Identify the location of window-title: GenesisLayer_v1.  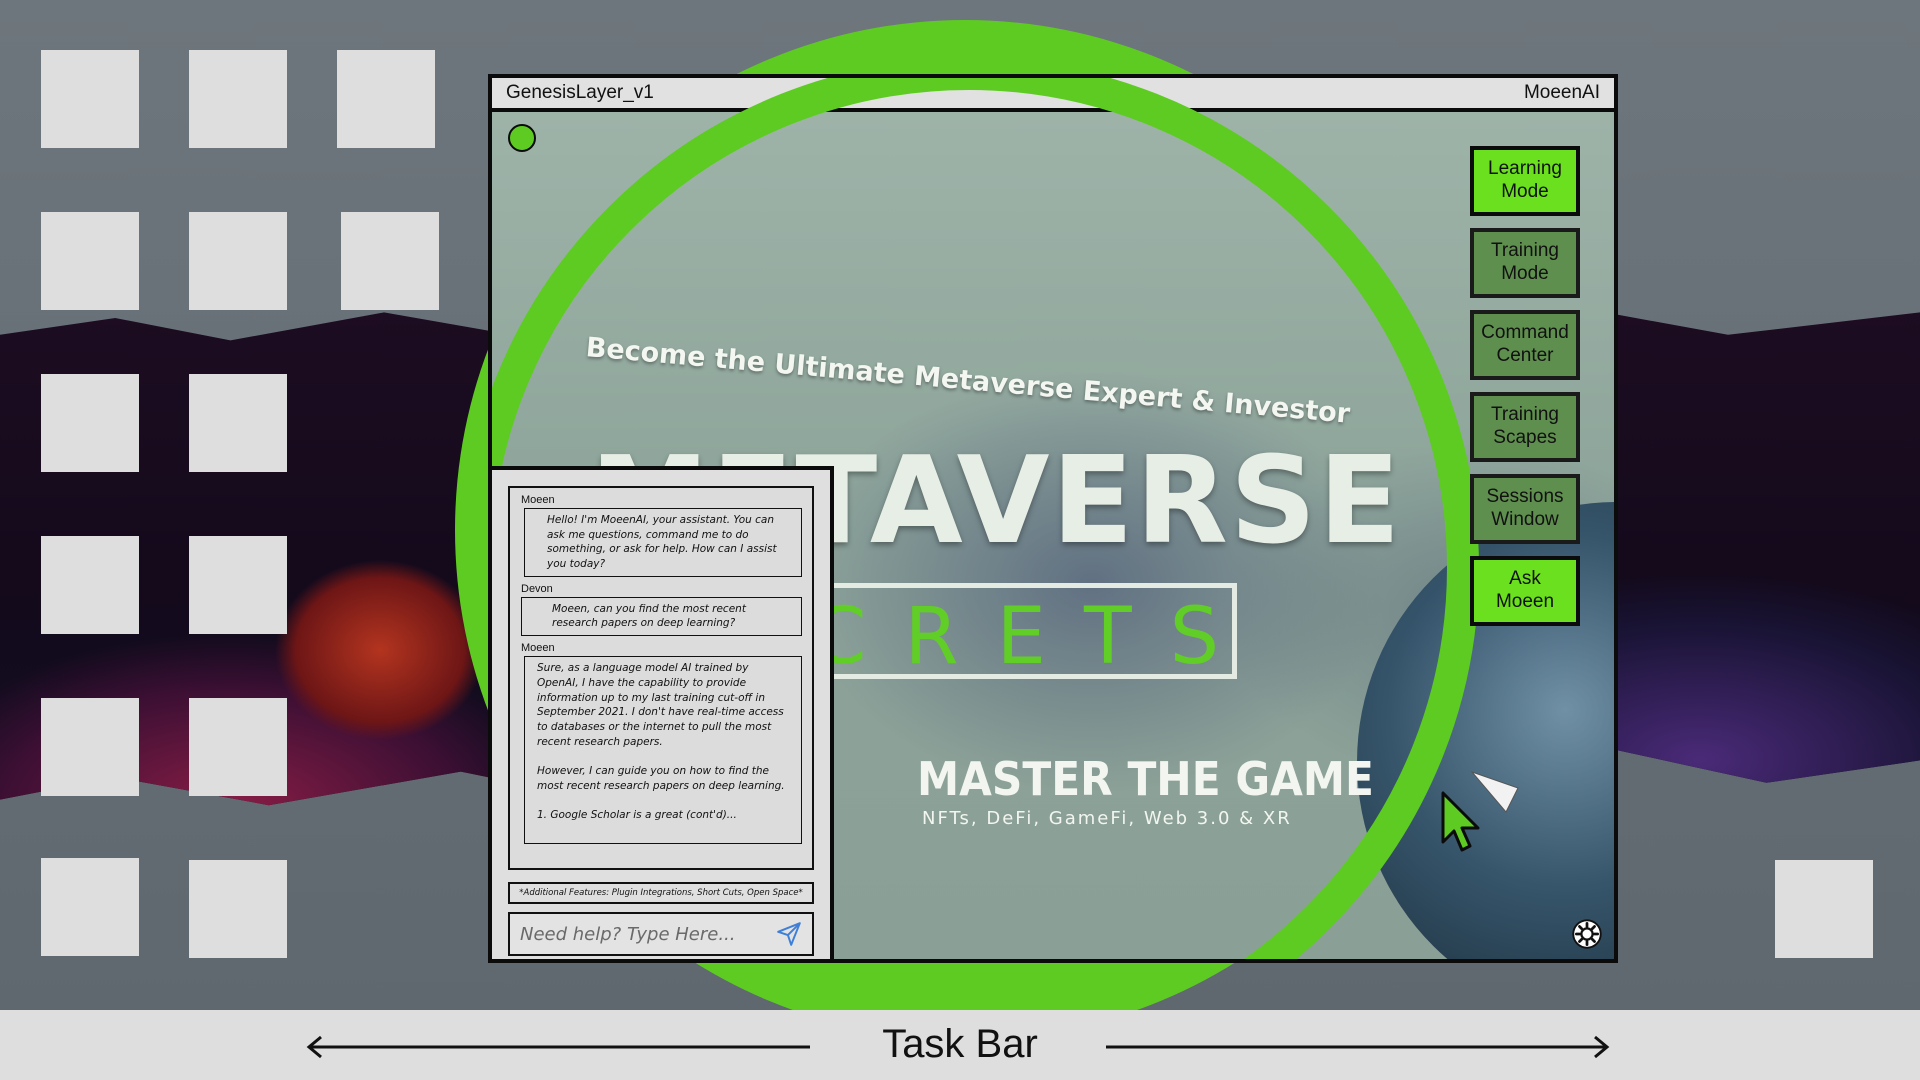
(580, 92).